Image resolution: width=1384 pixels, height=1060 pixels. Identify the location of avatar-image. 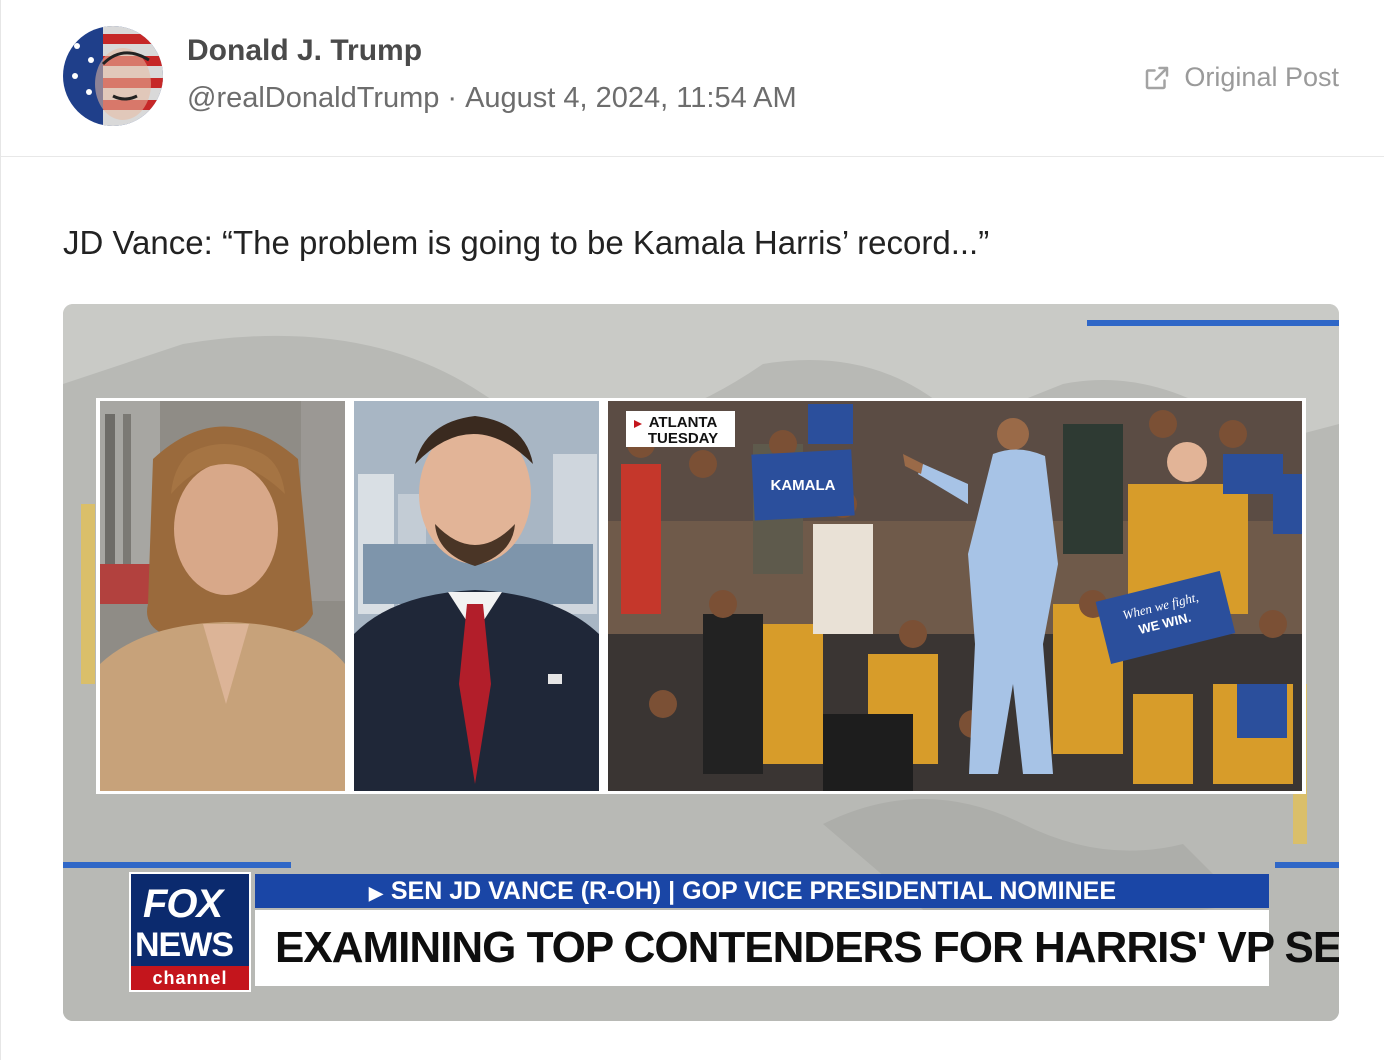
(113, 76).